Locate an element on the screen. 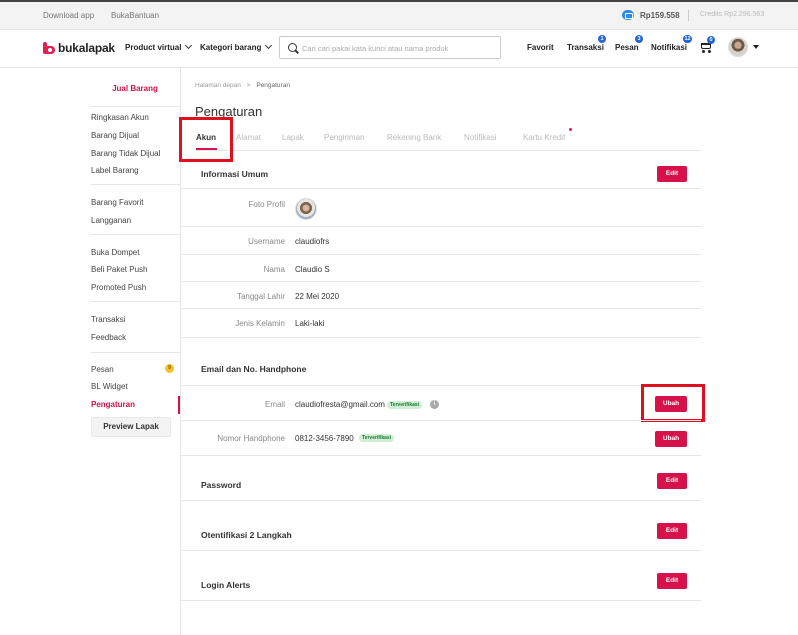 Image resolution: width=798 pixels, height=635 pixels. tanggal-lahir-value: 22 Mei 2020 is located at coordinates (317, 296).